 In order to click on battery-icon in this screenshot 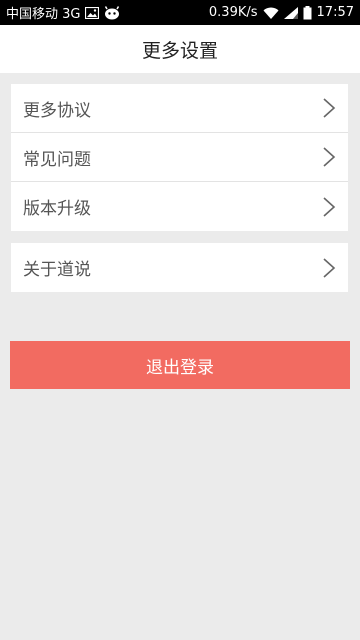, I will do `click(307, 12)`.